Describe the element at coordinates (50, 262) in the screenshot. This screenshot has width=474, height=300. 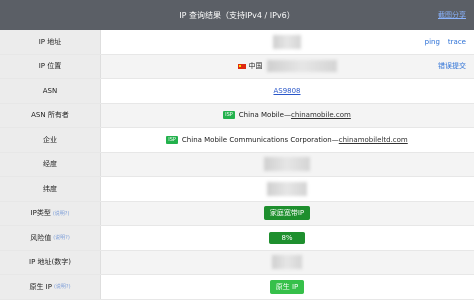
I see `row-label: IP 地址(数字)` at that location.